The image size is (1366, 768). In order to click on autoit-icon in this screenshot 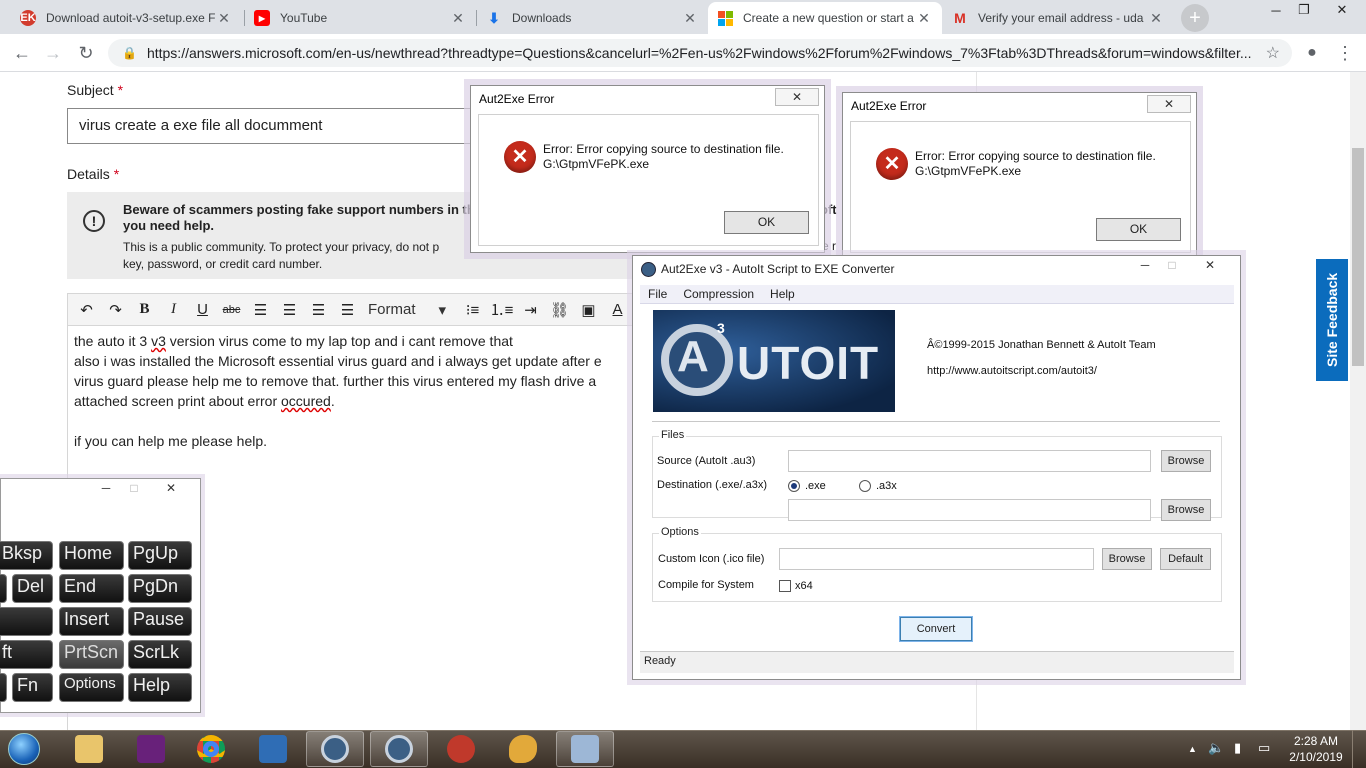, I will do `click(648, 269)`.